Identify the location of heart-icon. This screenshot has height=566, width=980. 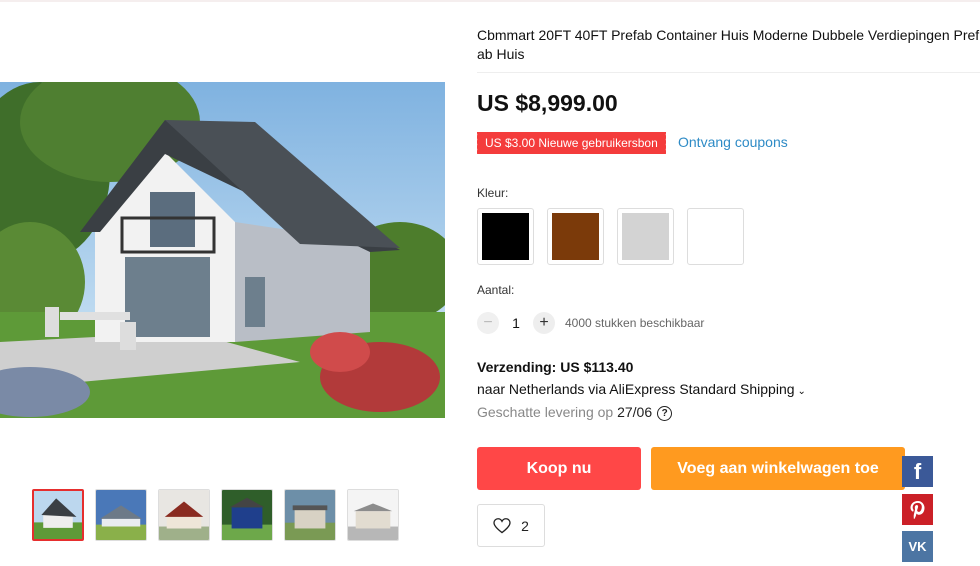
(502, 525).